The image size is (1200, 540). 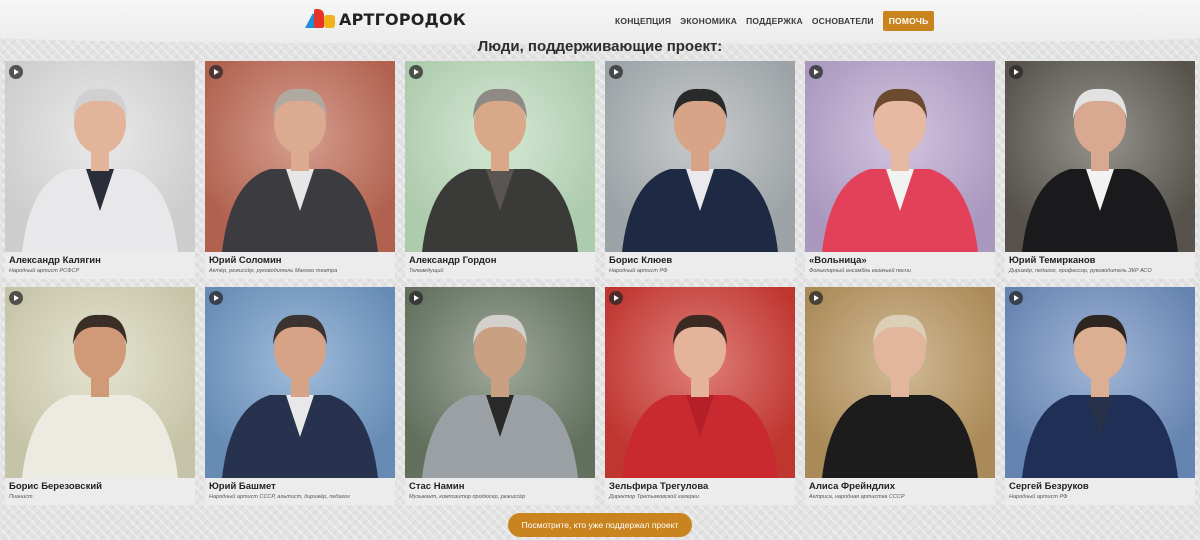 I want to click on supporter-name: Юрий Башмет, so click(x=242, y=486).